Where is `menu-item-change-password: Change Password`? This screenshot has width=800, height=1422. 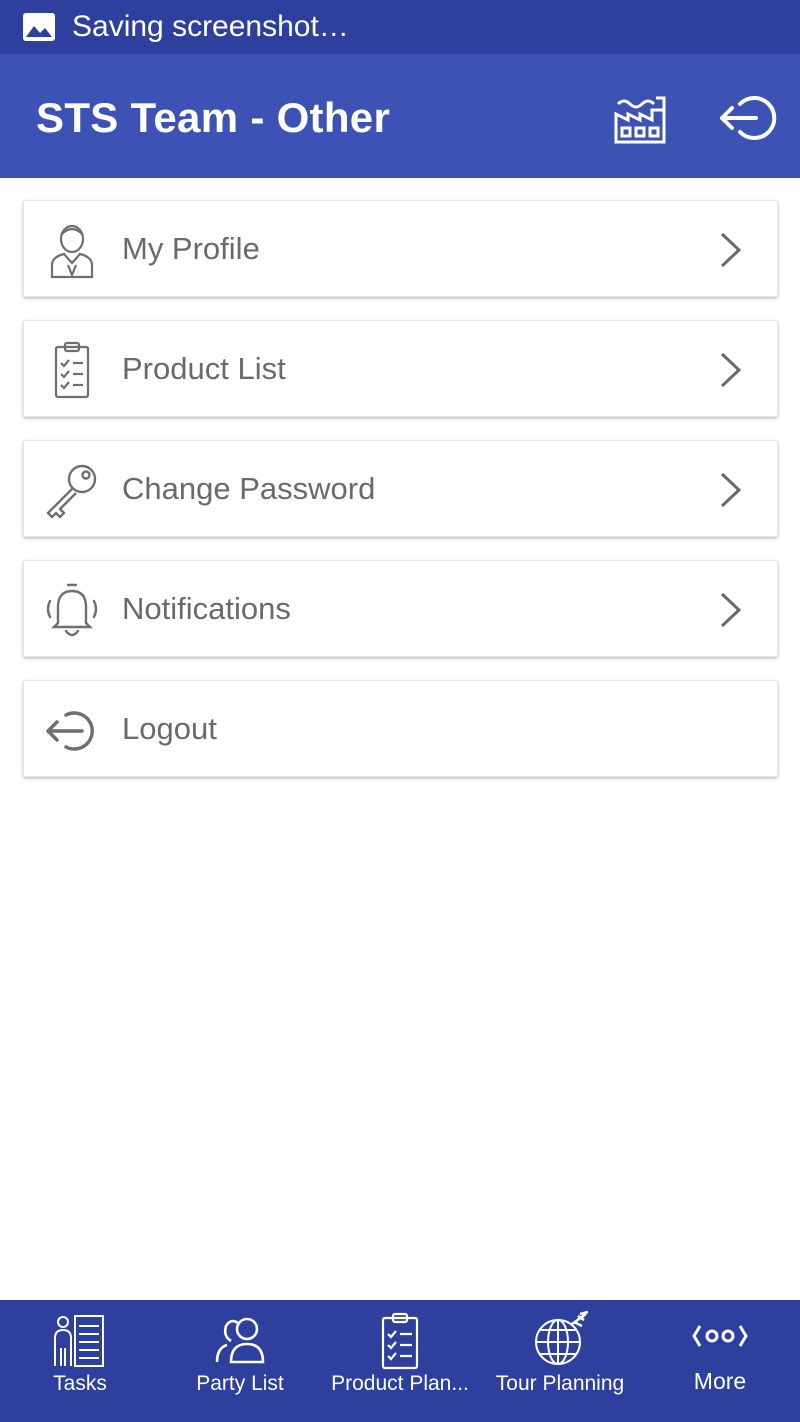 menu-item-change-password: Change Password is located at coordinates (400, 488).